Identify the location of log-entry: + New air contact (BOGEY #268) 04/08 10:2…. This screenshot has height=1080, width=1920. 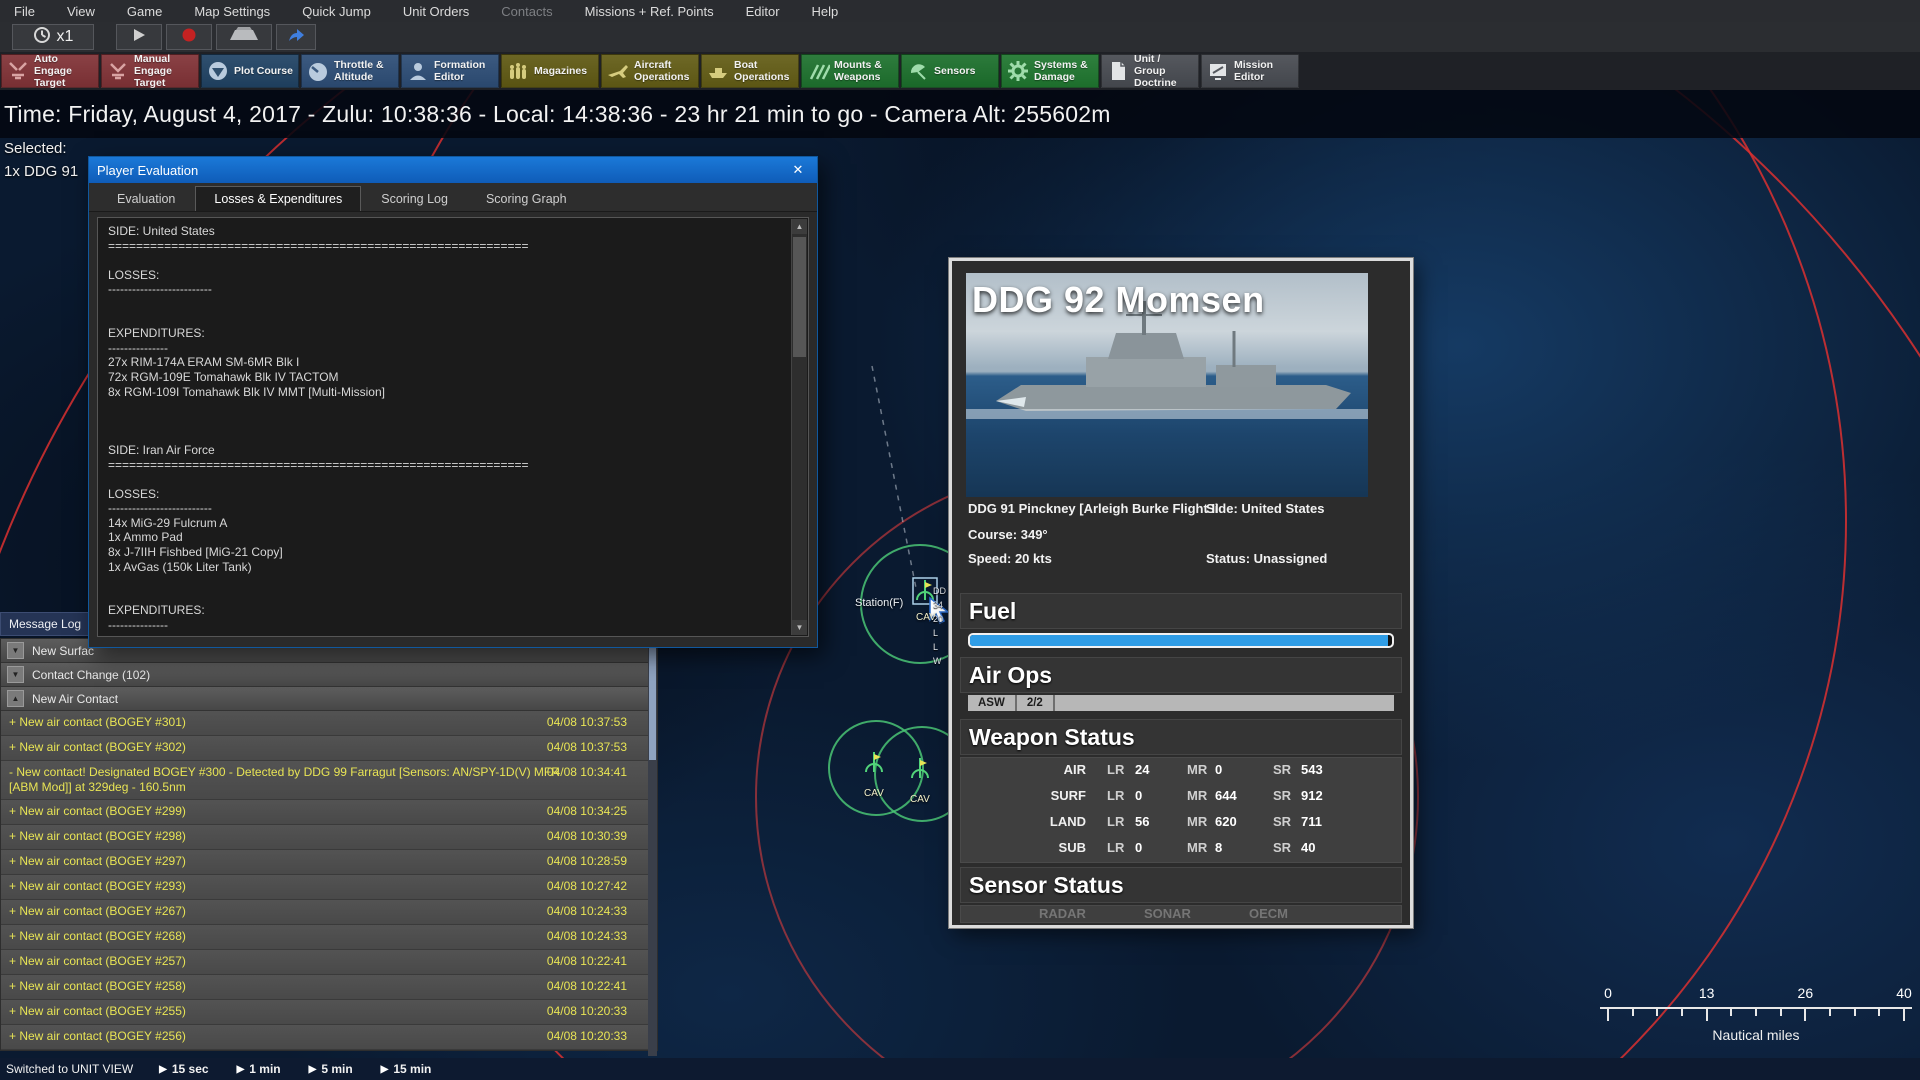
(329, 937).